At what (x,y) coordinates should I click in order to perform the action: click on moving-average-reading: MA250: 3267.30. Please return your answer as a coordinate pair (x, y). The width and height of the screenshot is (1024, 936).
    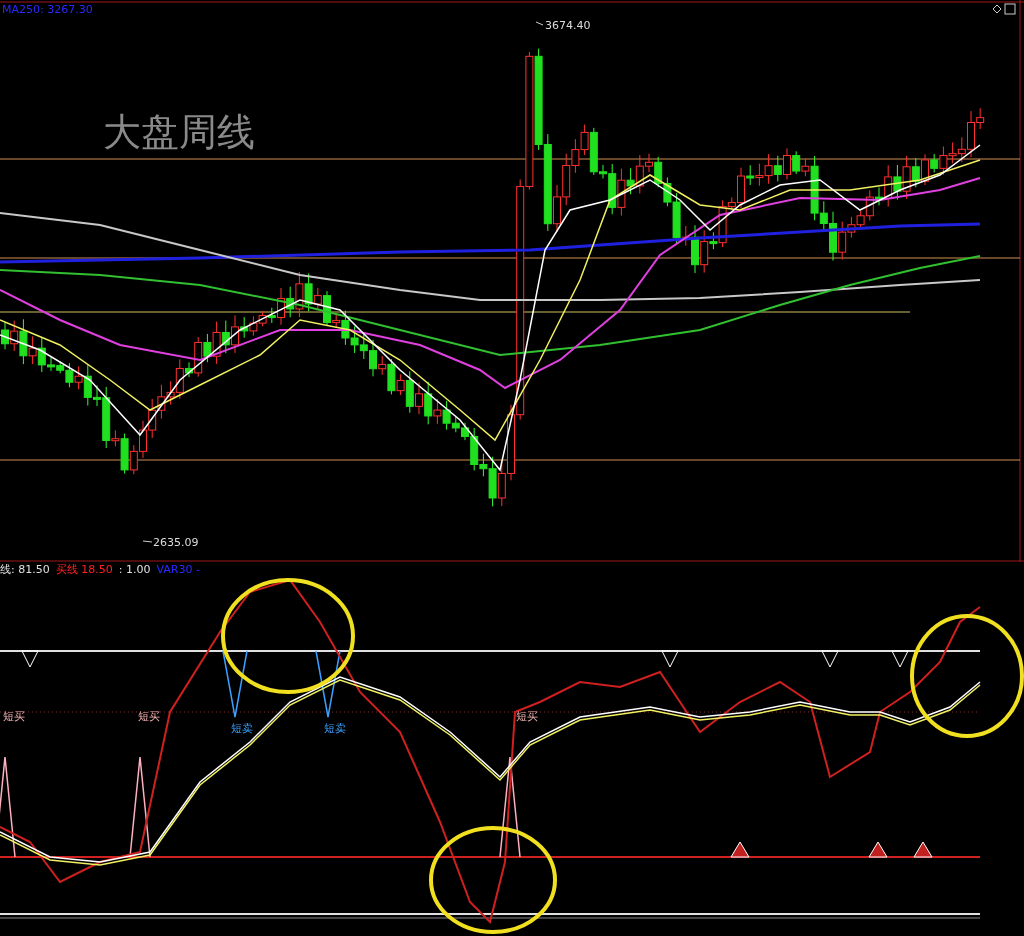
    Looking at the image, I should click on (47, 9).